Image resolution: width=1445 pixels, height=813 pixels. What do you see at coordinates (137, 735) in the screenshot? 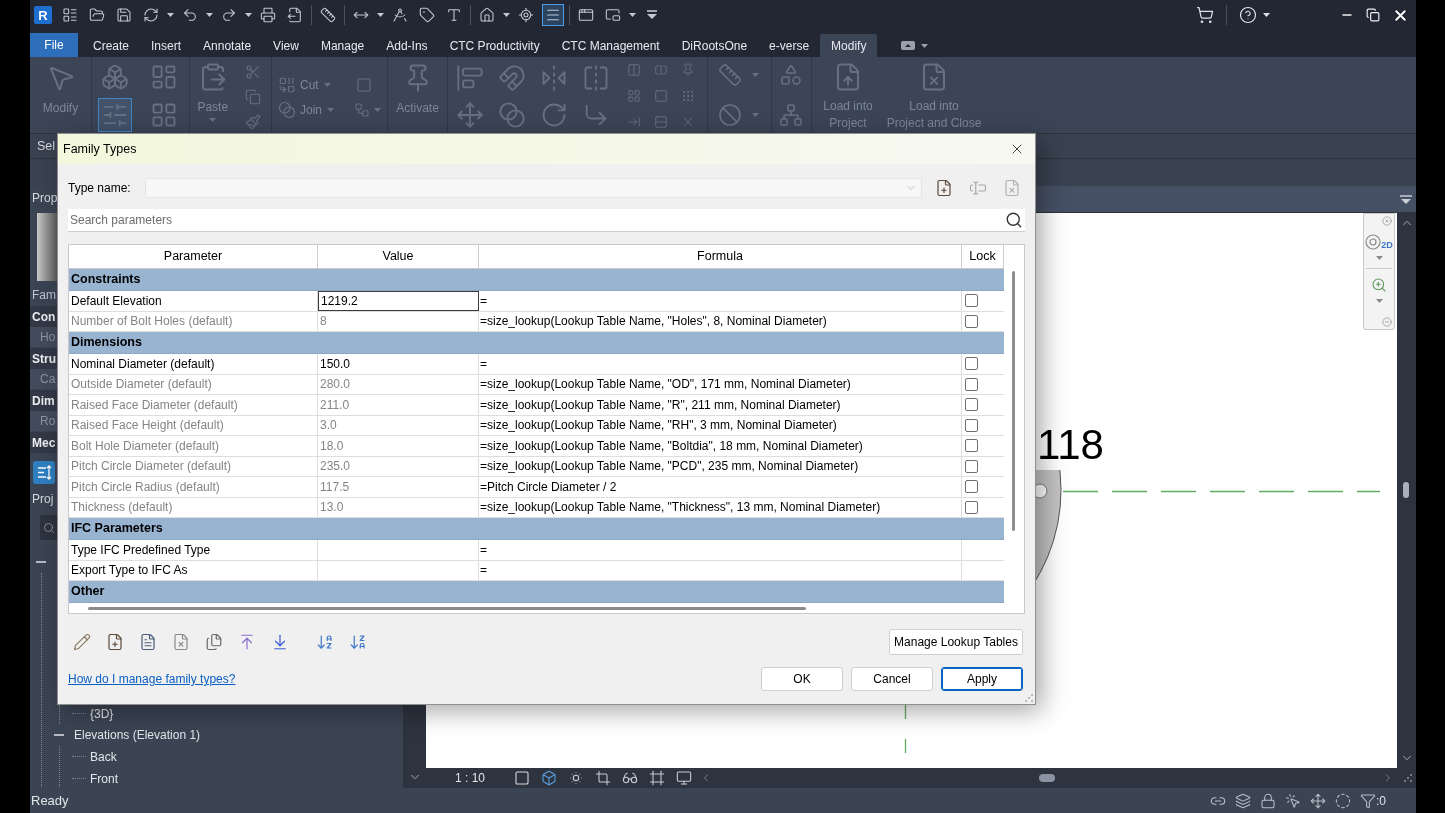
I see `tree-item: Elevations (Elevation 1)` at bounding box center [137, 735].